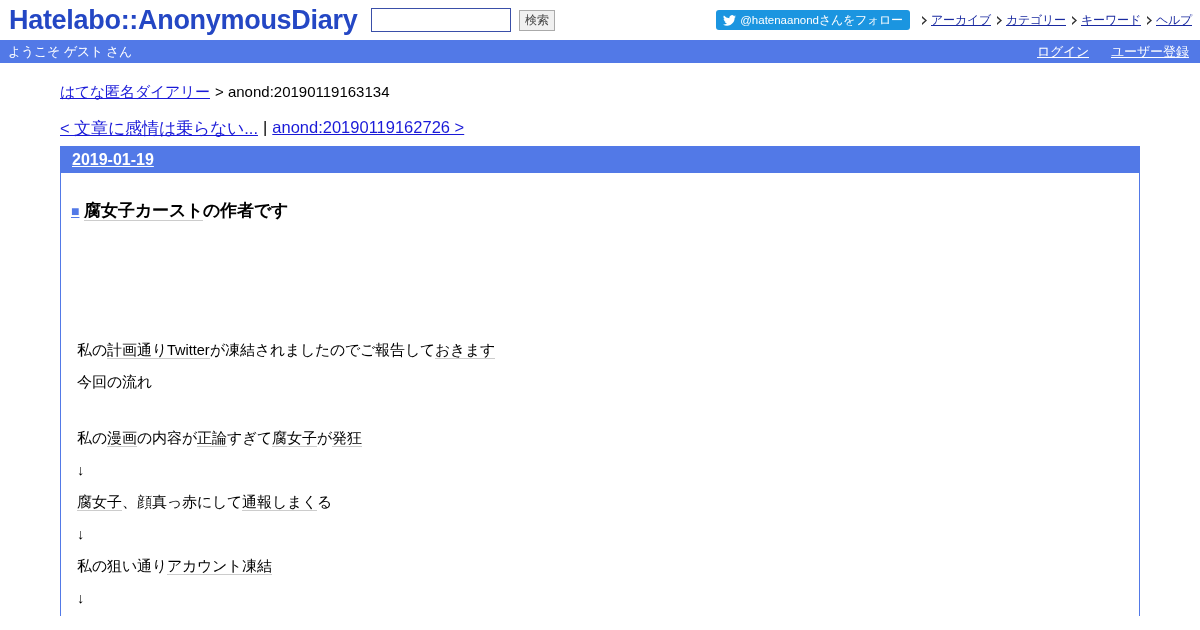  I want to click on welcome-text: ようこそ ゲスト さん, so click(70, 51).